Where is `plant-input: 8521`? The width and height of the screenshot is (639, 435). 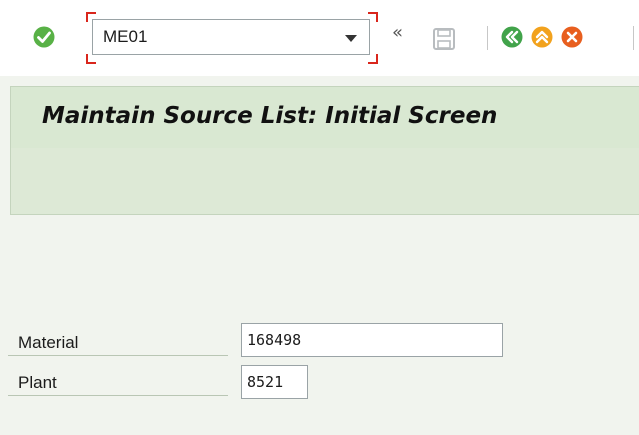
plant-input: 8521 is located at coordinates (274, 382).